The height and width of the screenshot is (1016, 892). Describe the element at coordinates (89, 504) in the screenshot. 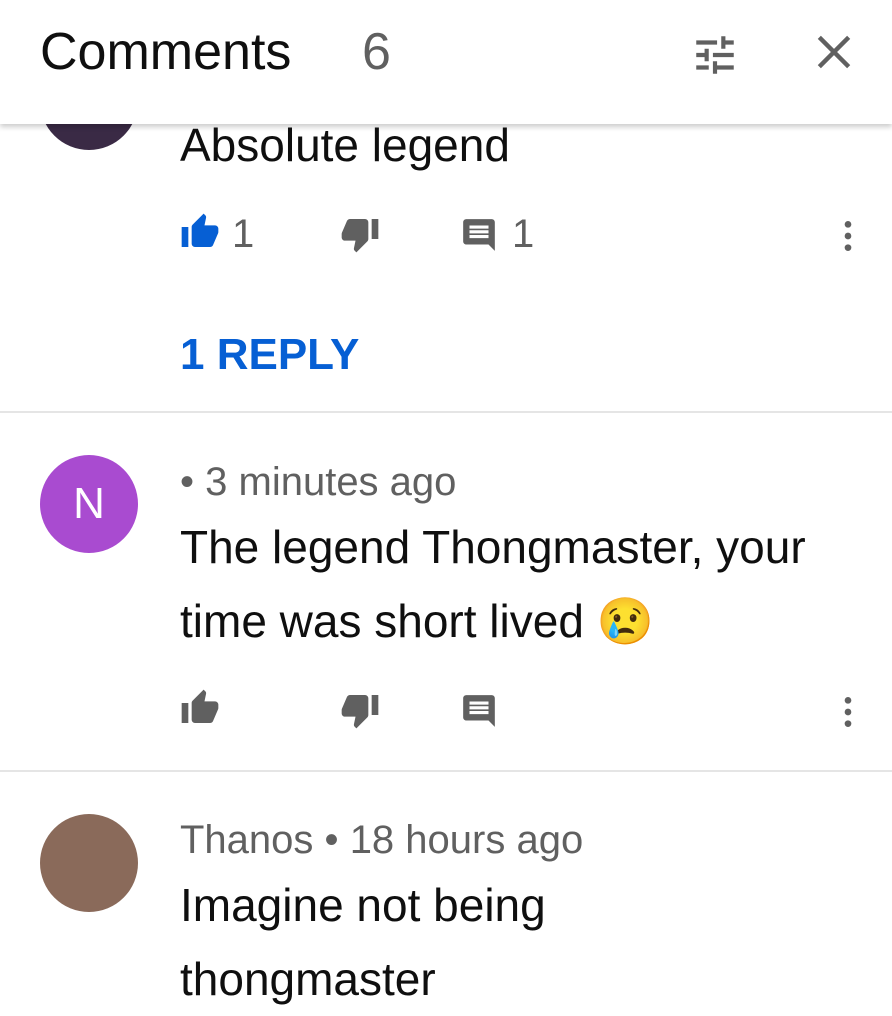

I see `avatar: N` at that location.